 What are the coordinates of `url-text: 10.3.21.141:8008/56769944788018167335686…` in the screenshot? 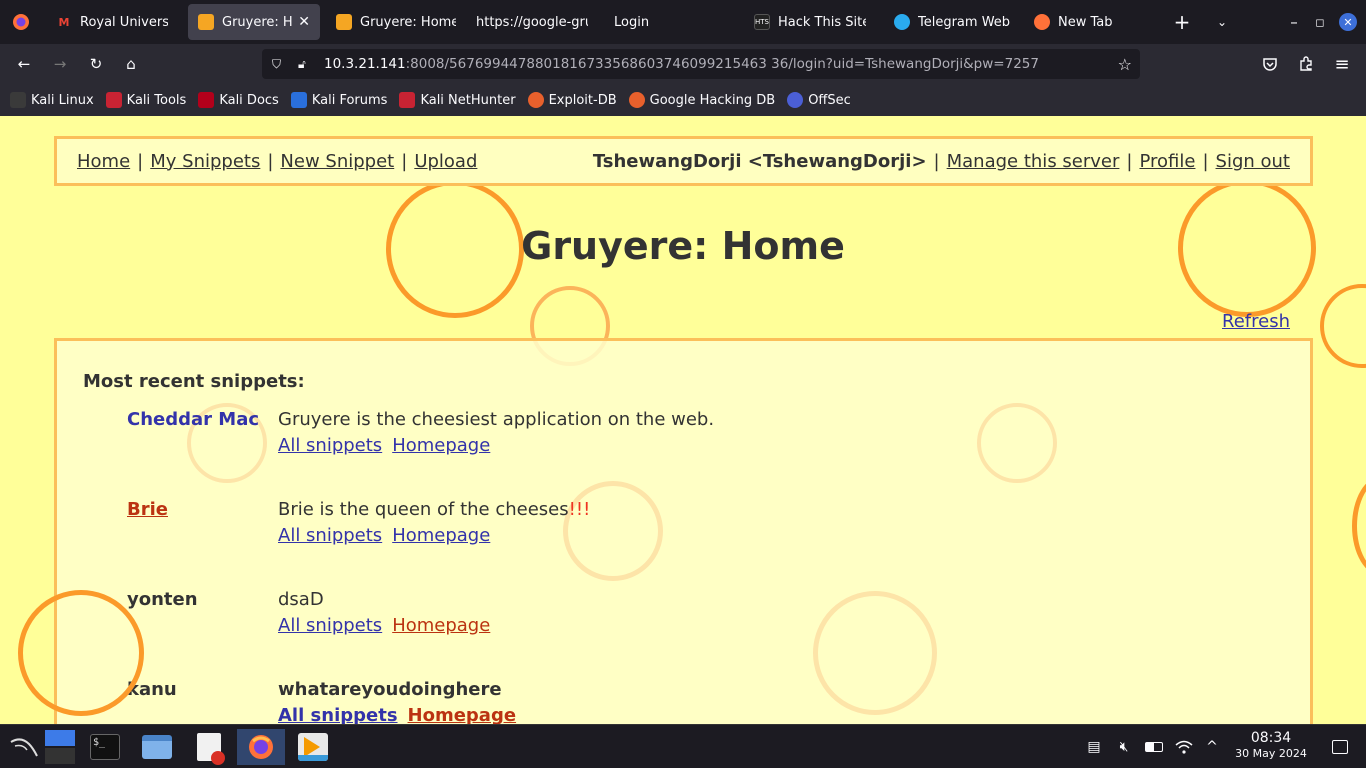 It's located at (681, 64).